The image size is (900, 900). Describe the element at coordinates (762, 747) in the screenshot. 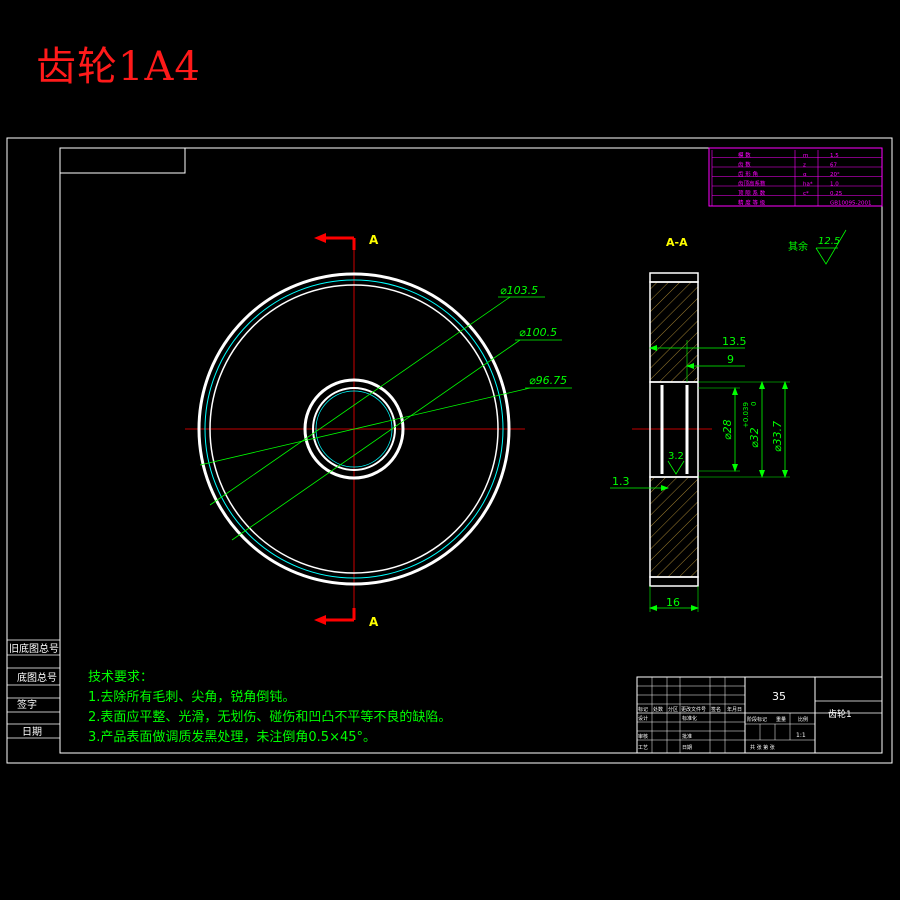

I see `tb-sheets: 共 张 第 张` at that location.